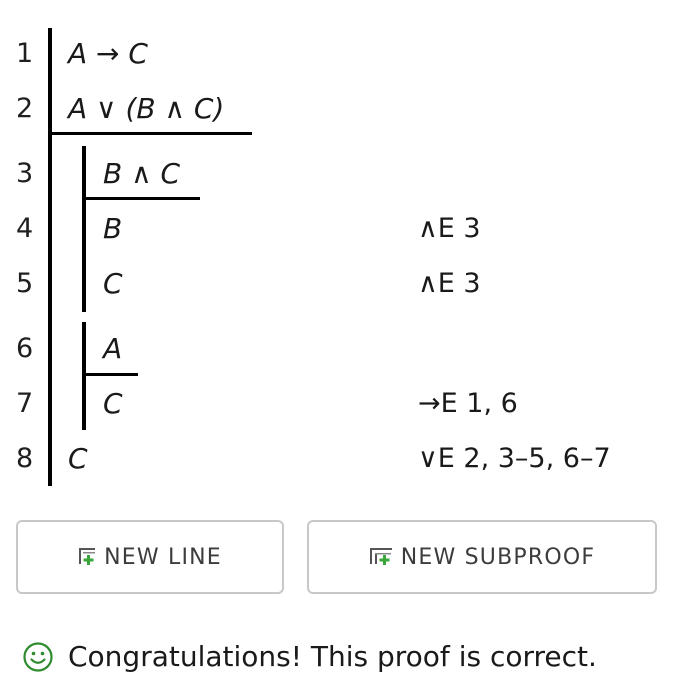  I want to click on line-number: 3, so click(25, 173).